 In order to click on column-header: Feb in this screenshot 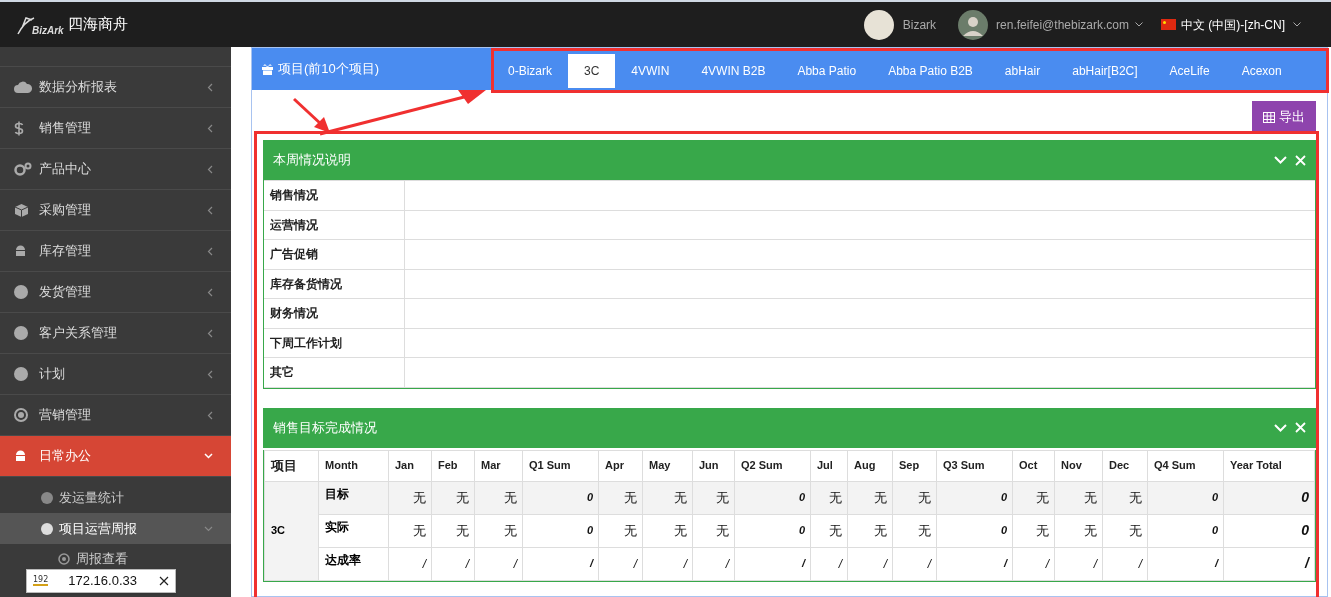, I will do `click(453, 465)`.